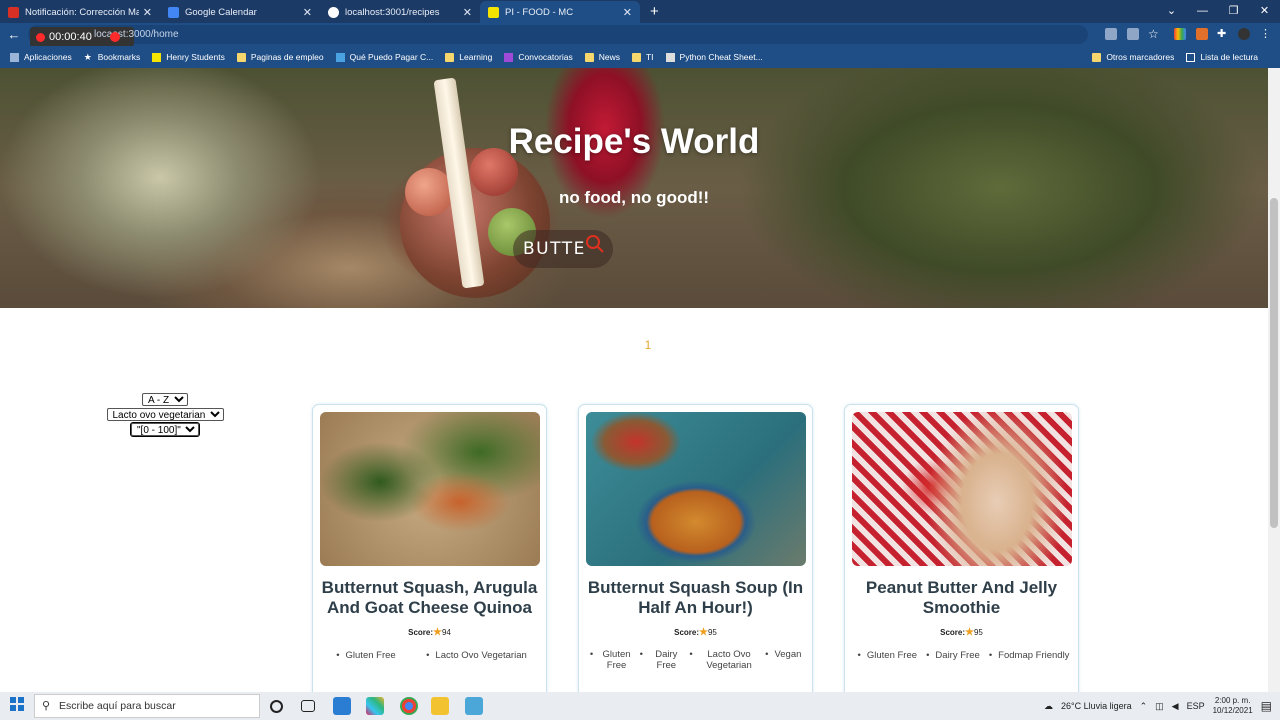  Describe the element at coordinates (1266, 706) in the screenshot. I see `notifications-icon: ▤` at that location.